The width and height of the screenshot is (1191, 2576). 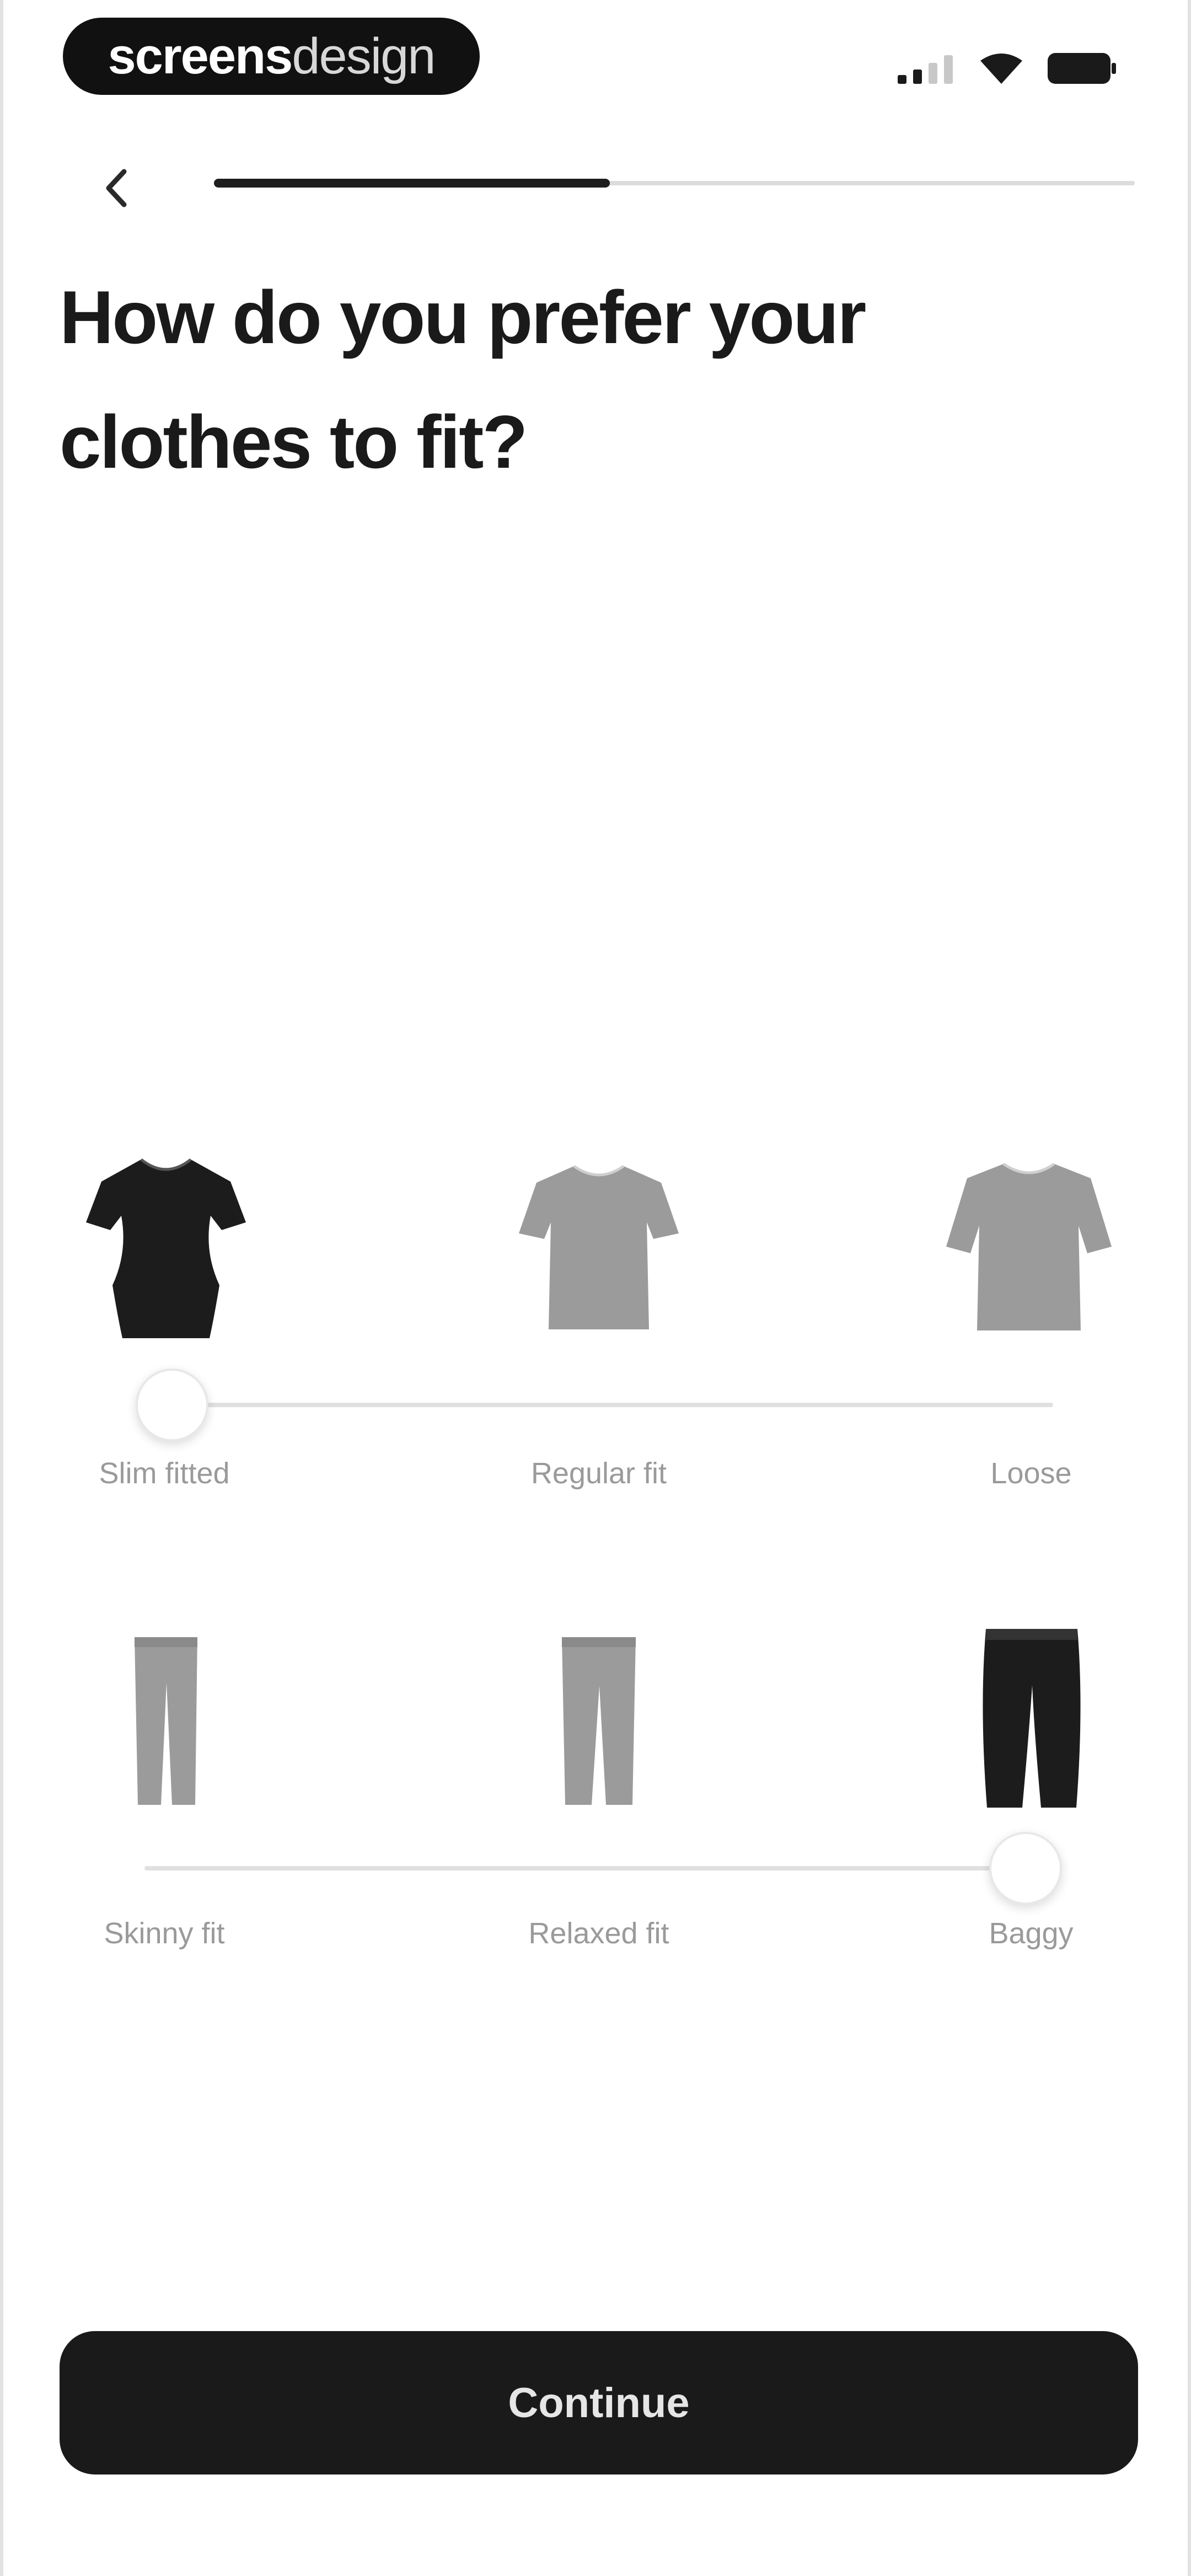 I want to click on page-title: How do you prefer your clothes to fit?, so click(x=583, y=379).